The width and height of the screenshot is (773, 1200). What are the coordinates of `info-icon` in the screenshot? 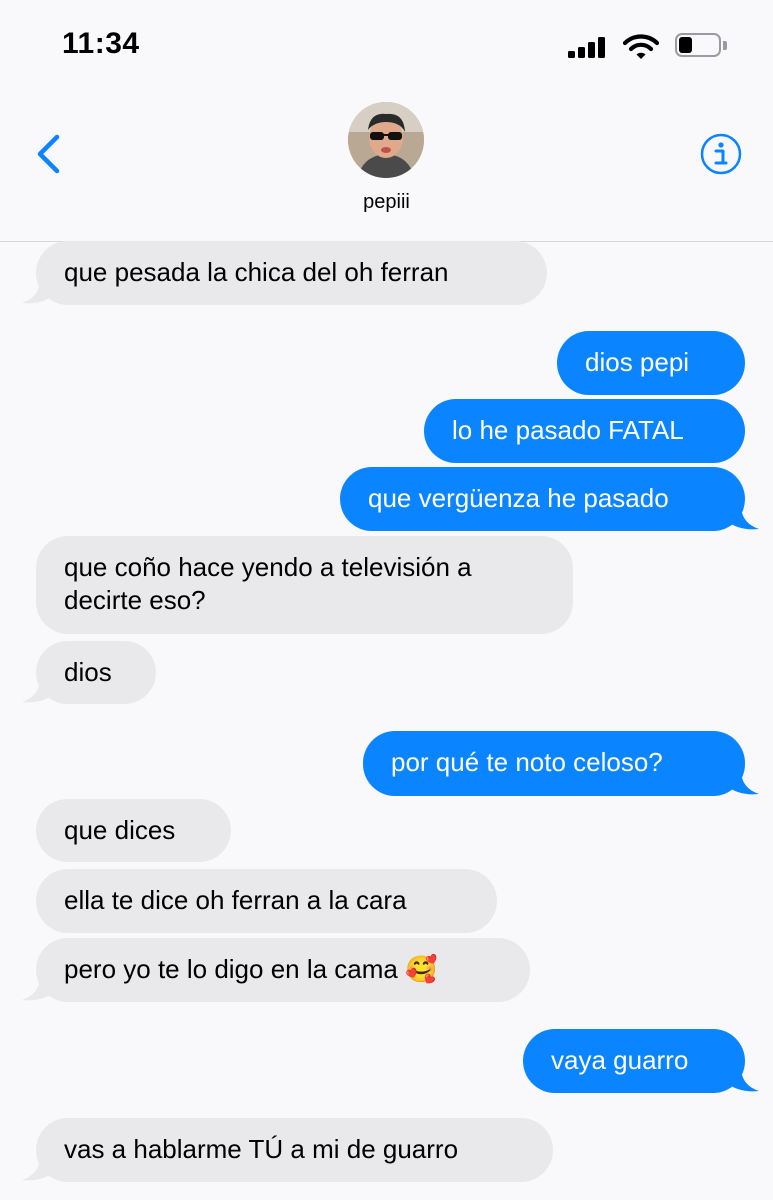 It's located at (721, 154).